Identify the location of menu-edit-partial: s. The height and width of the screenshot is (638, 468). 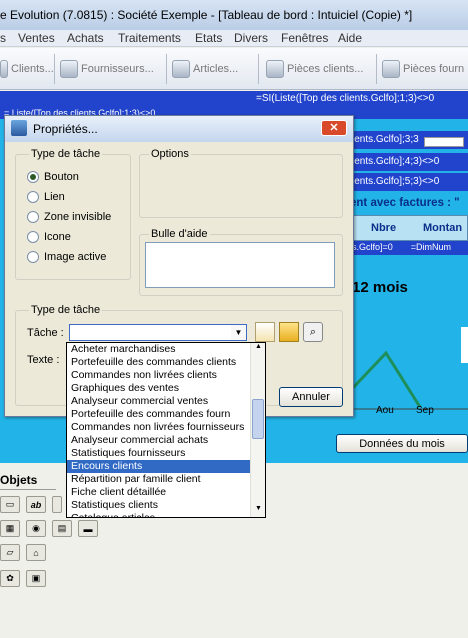
(3, 38).